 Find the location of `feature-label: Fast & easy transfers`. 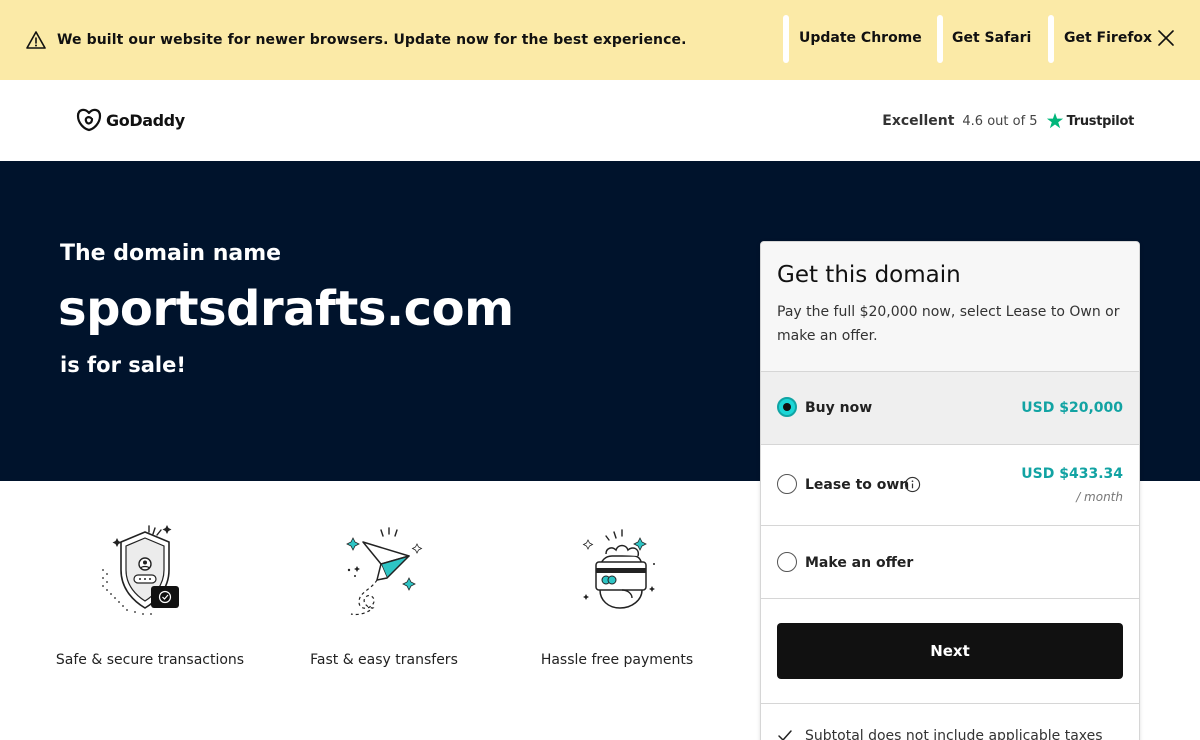

feature-label: Fast & easy transfers is located at coordinates (384, 660).